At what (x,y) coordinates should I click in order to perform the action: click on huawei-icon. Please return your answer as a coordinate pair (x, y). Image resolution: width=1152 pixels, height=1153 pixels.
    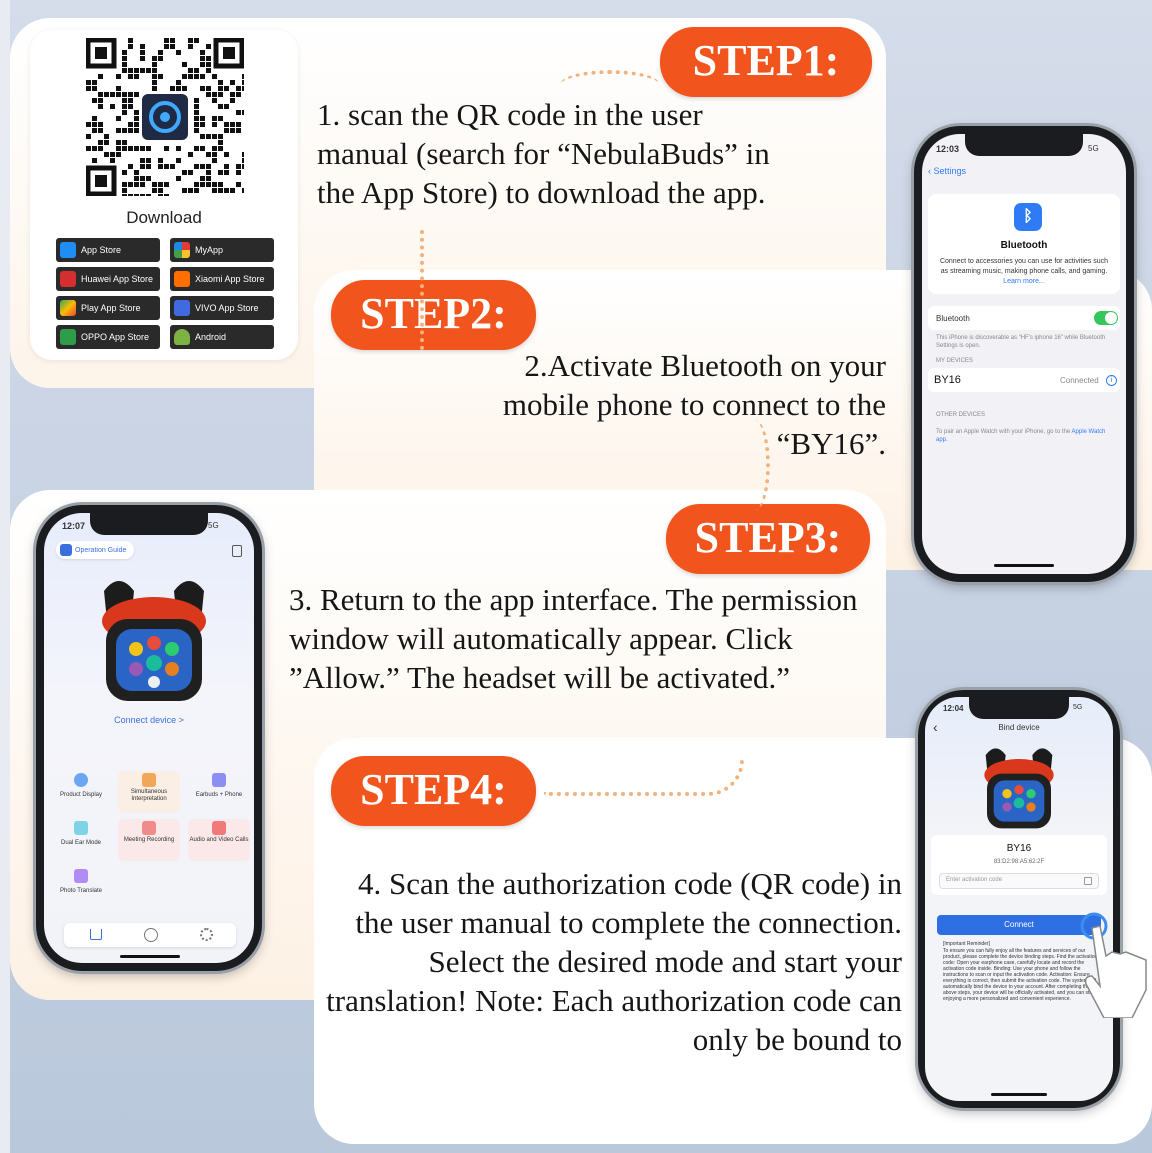
    Looking at the image, I should click on (68, 279).